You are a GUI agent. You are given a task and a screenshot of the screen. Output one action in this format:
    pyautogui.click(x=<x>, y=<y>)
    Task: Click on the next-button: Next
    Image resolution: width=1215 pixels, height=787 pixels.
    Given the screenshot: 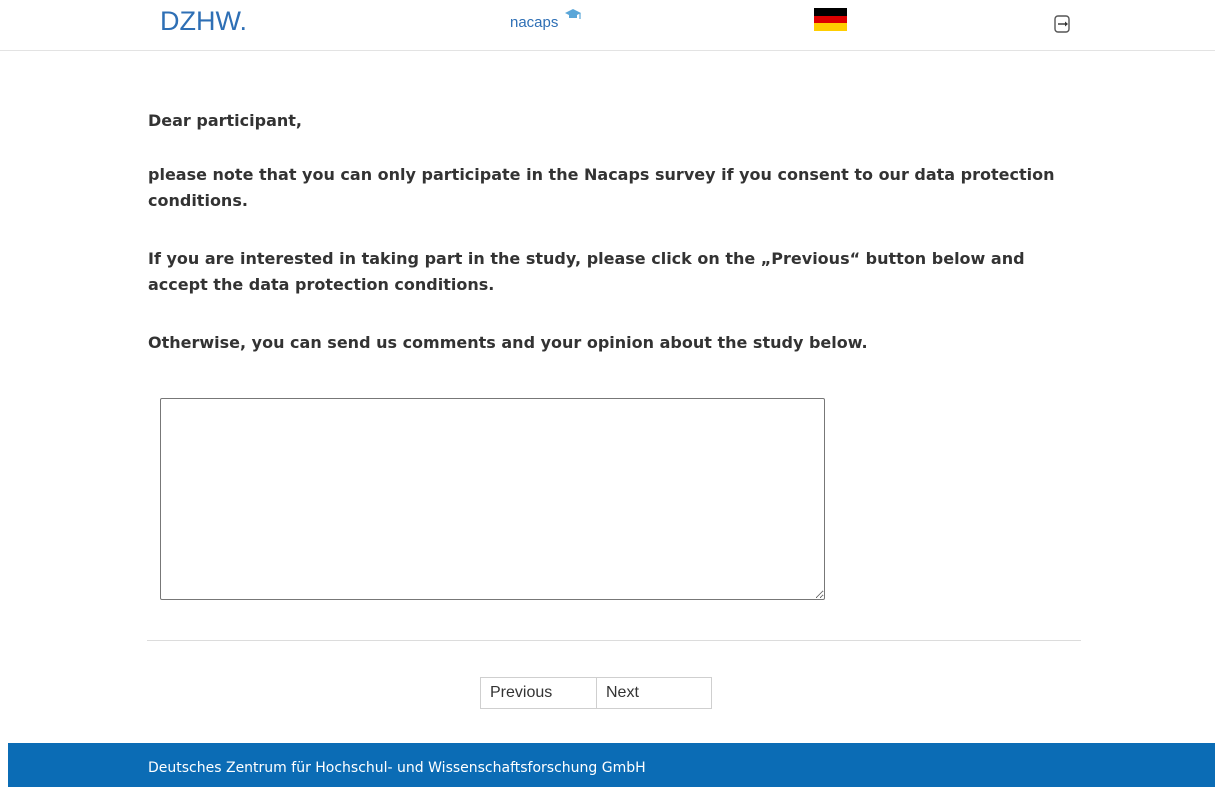 What is the action you would take?
    pyautogui.click(x=654, y=693)
    